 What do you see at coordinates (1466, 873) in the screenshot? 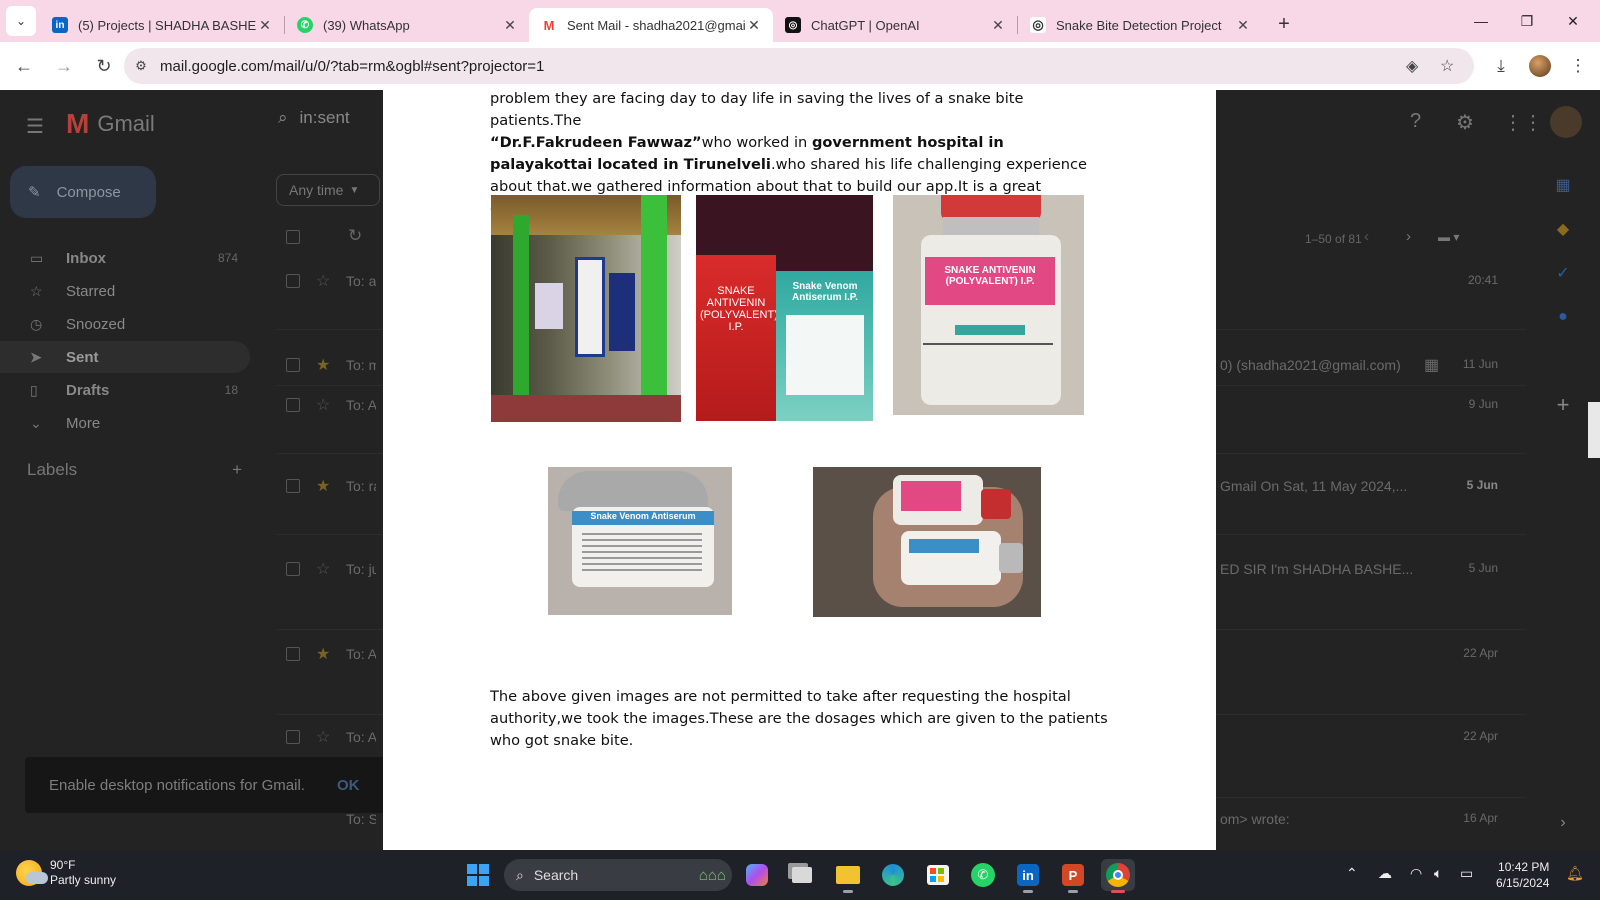
I see `battery-icon: ▭` at bounding box center [1466, 873].